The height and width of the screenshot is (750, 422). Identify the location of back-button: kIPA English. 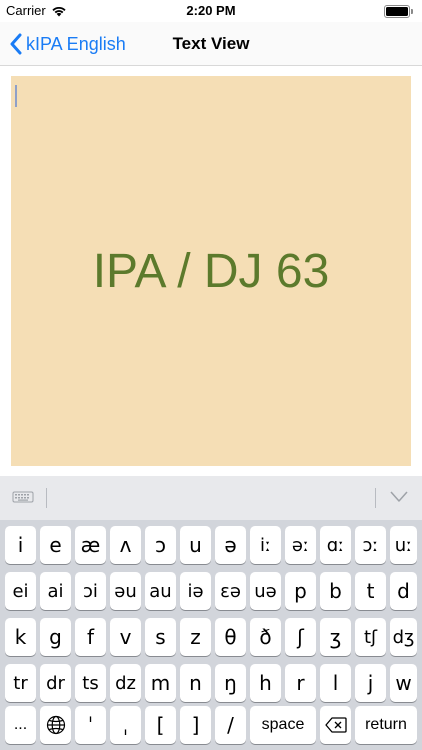
(68, 44).